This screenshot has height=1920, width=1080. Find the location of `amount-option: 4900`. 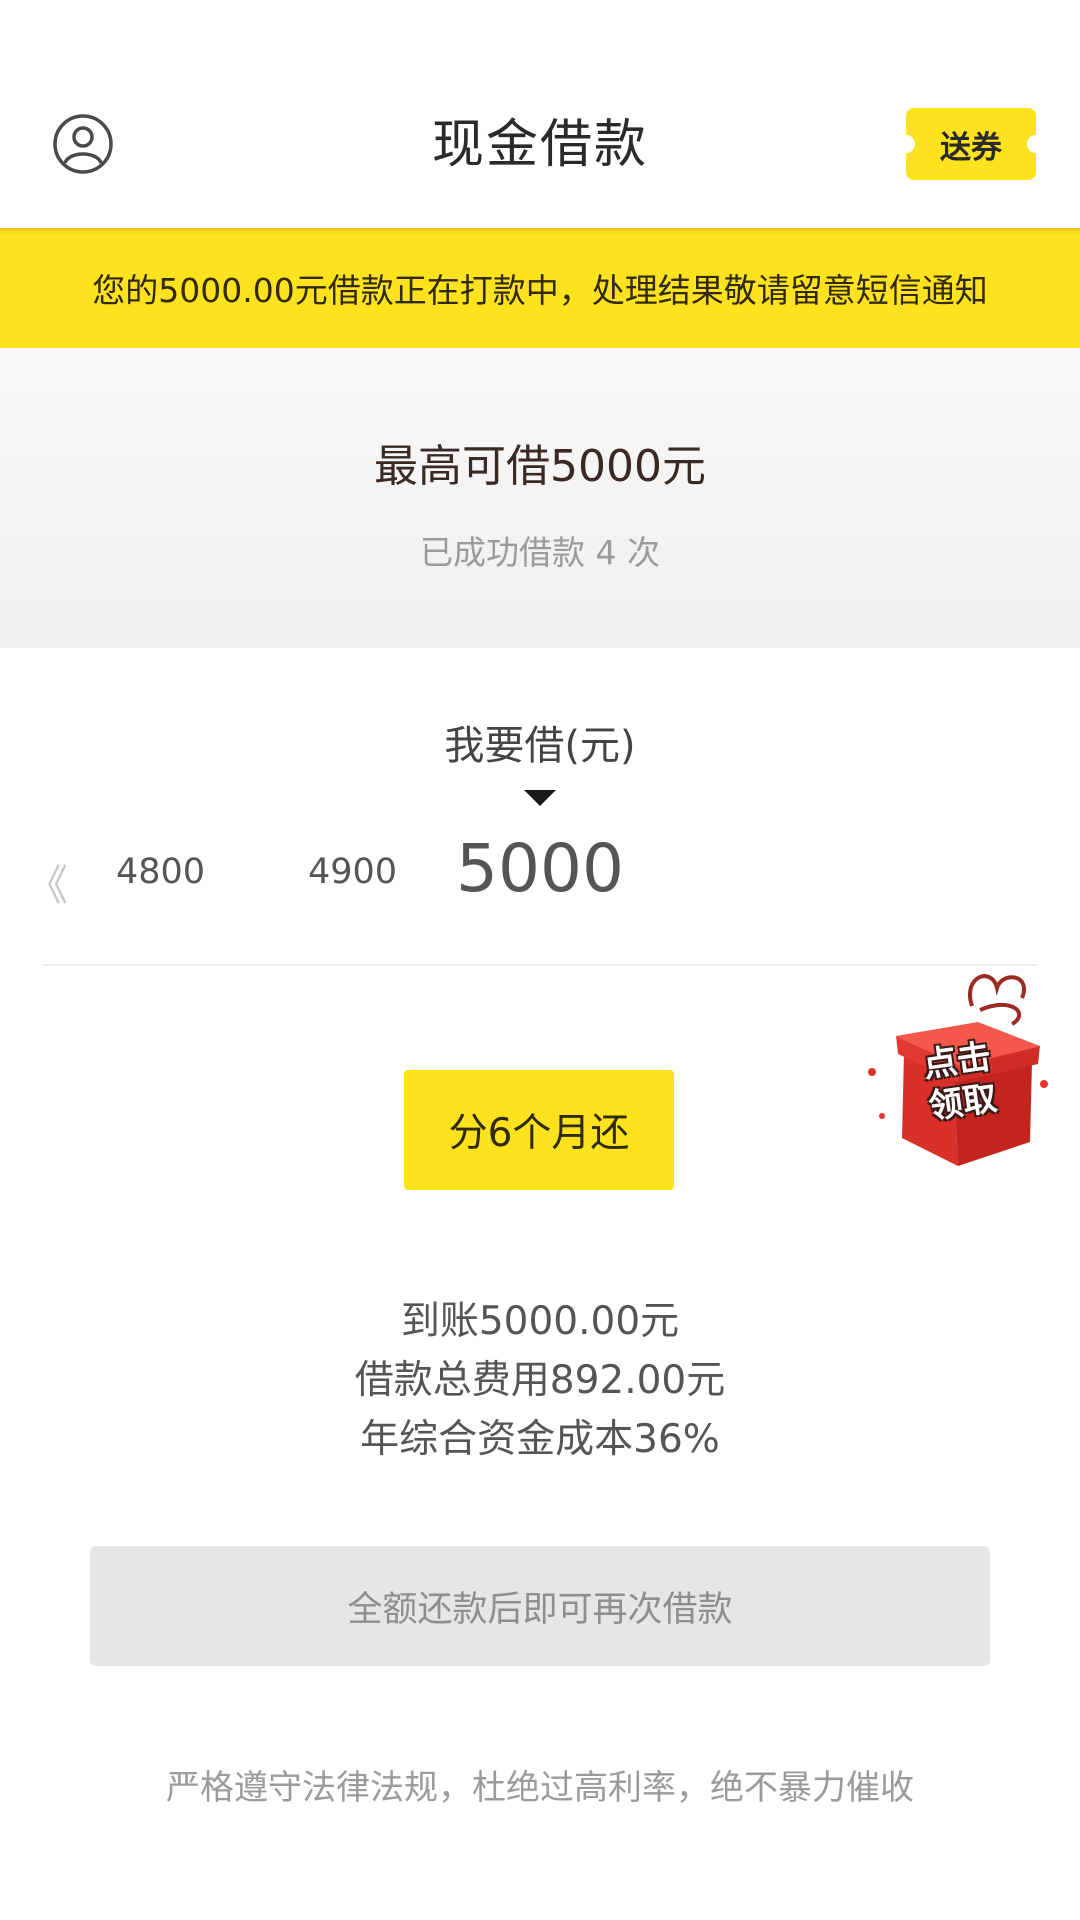

amount-option: 4900 is located at coordinates (352, 872).